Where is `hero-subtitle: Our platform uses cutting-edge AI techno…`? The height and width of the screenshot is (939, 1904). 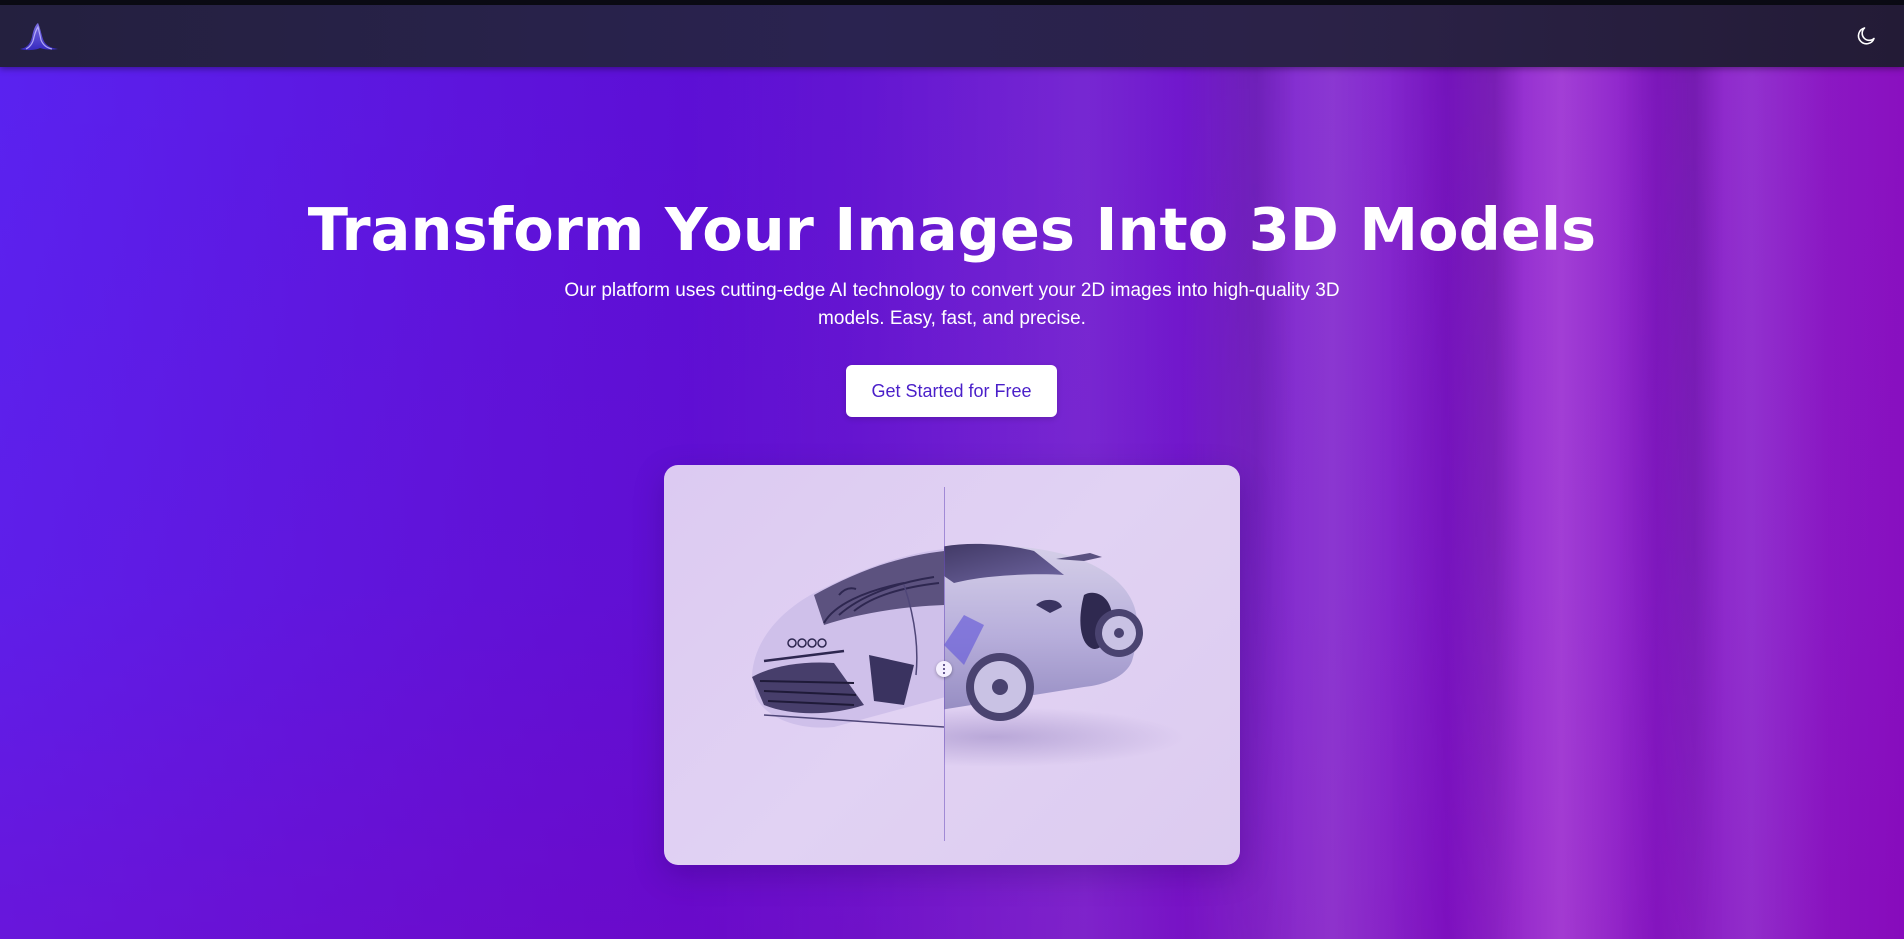
hero-subtitle: Our platform uses cutting-edge AI techno… is located at coordinates (952, 304).